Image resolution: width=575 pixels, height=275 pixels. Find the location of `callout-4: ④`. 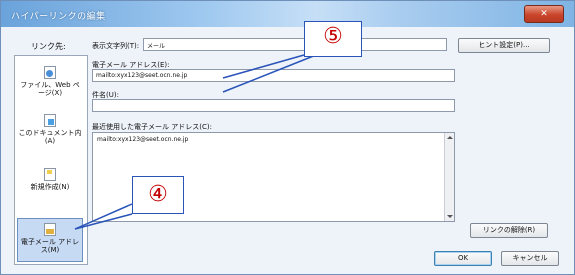

callout-4: ④ is located at coordinates (158, 195).